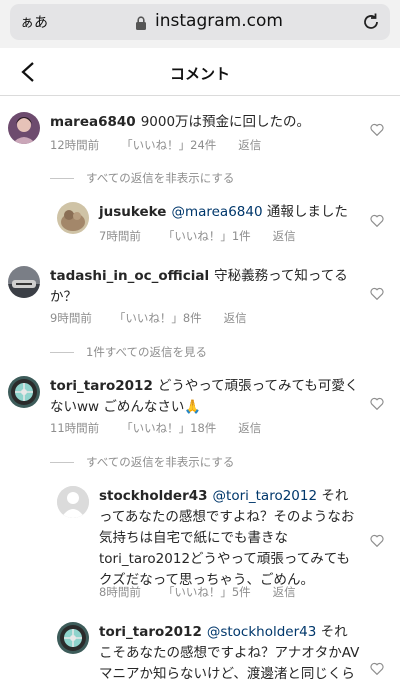 This screenshot has height=682, width=400. I want to click on comment-text: tori_taro2012 どうやって頑張ってみても可愛くないww ごめんなさい🙏, so click(207, 397).